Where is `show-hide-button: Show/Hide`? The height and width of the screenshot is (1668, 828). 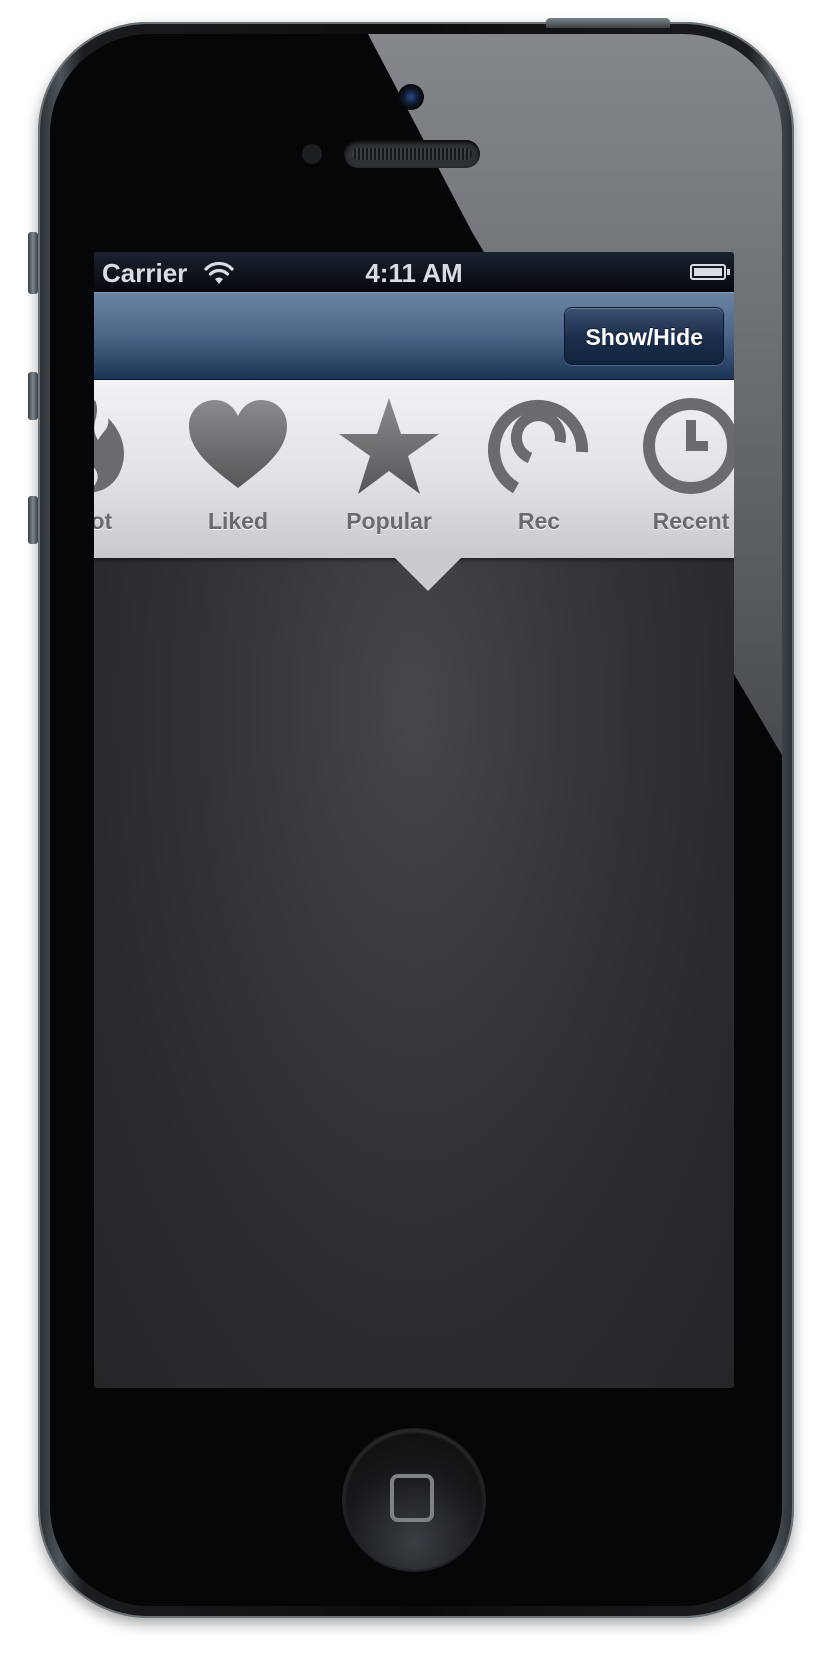 show-hide-button: Show/Hide is located at coordinates (644, 336).